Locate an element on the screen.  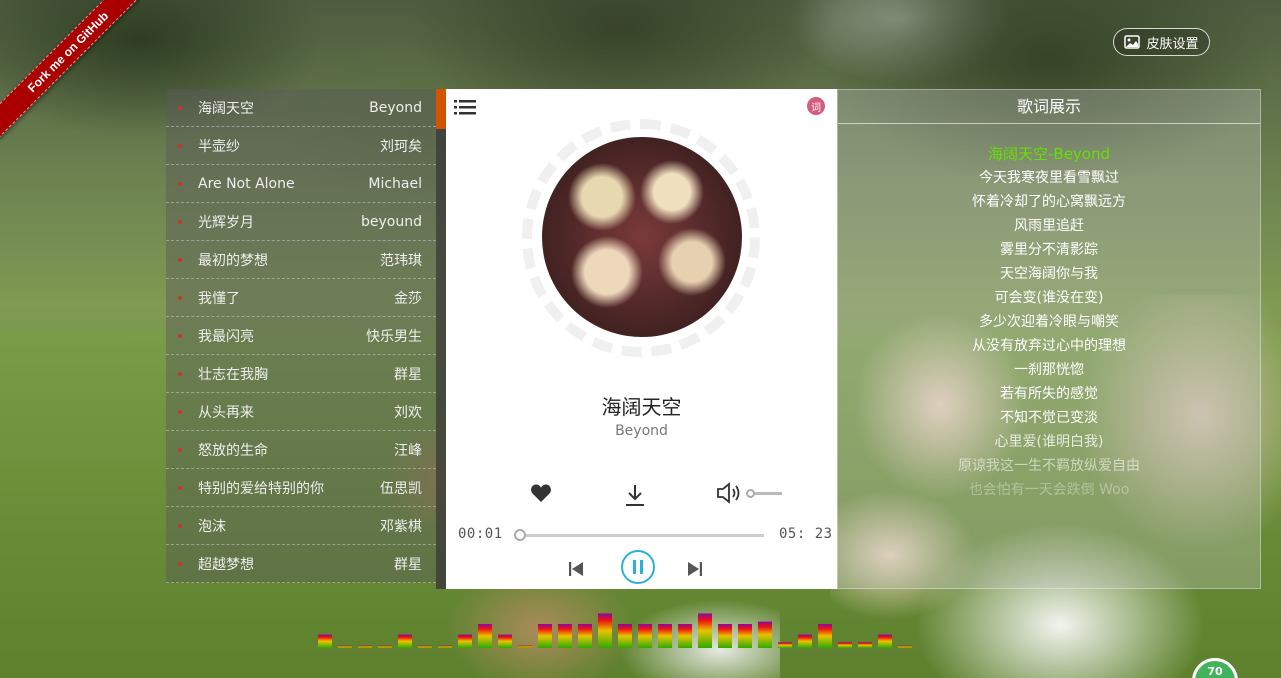
lyric-line: 风雨里追赶 is located at coordinates (1049, 226).